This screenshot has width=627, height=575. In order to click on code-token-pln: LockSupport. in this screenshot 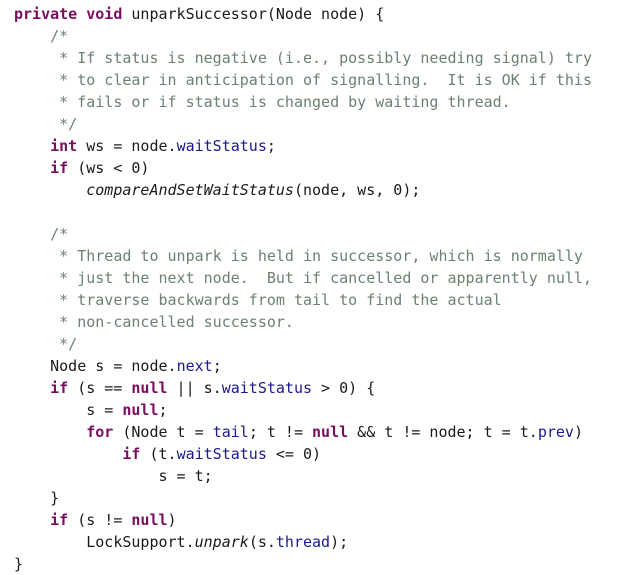, I will do `click(104, 542)`.